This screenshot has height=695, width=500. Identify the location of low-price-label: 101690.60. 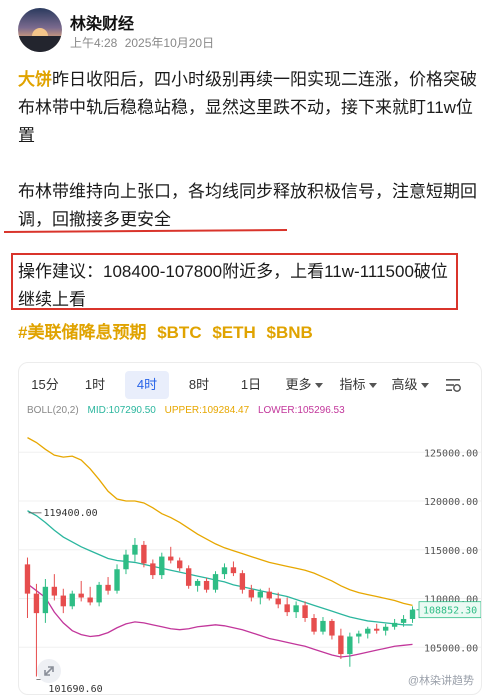
(75, 689).